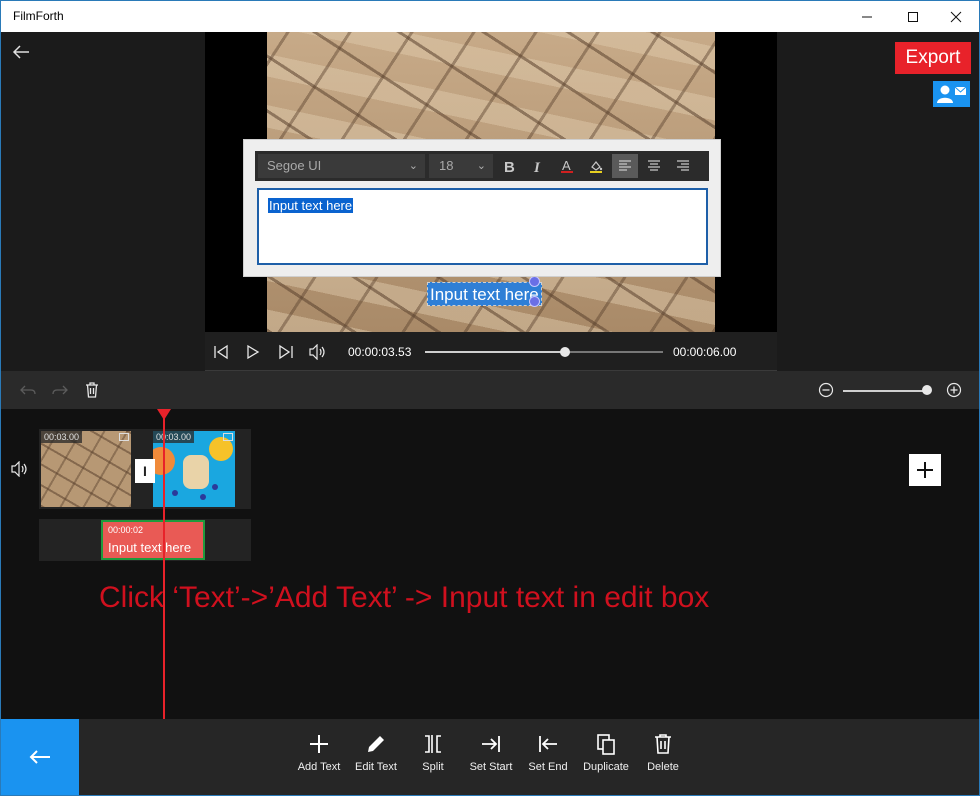 This screenshot has height=796, width=980. Describe the element at coordinates (534, 301) in the screenshot. I see `resize-handle` at that location.